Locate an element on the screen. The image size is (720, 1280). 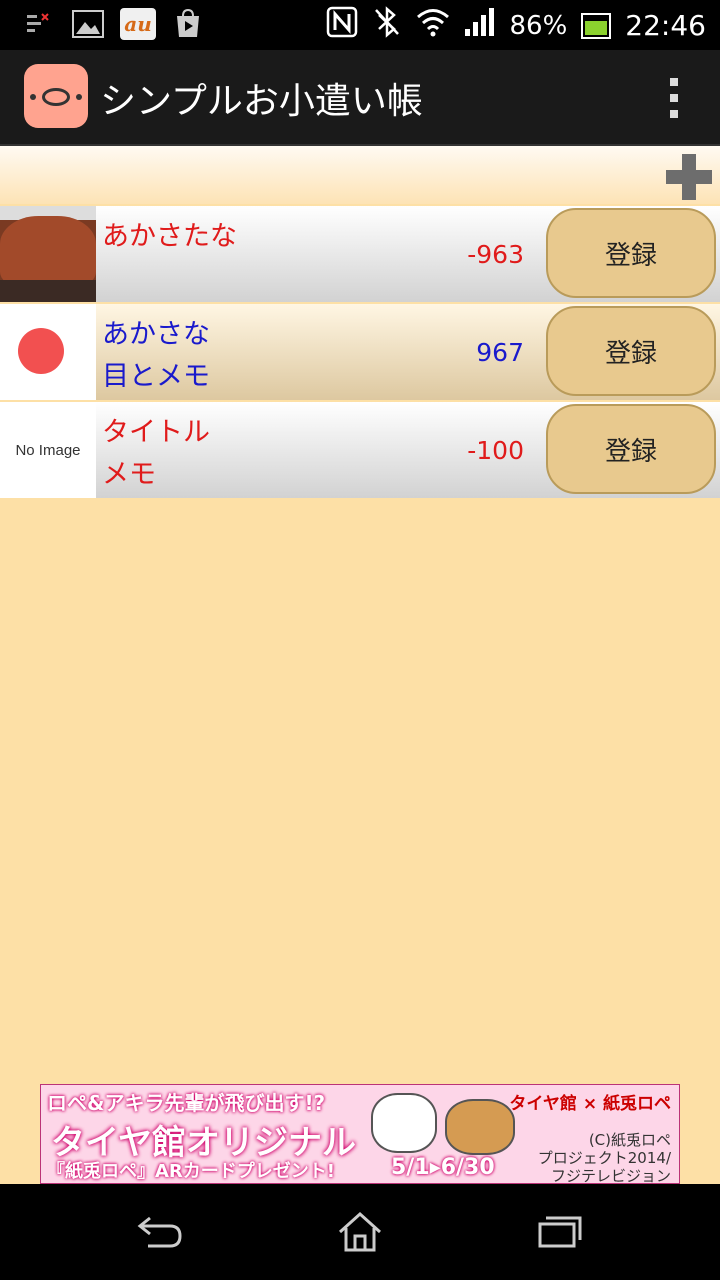
clock: 22:46 is located at coordinates (665, 25).